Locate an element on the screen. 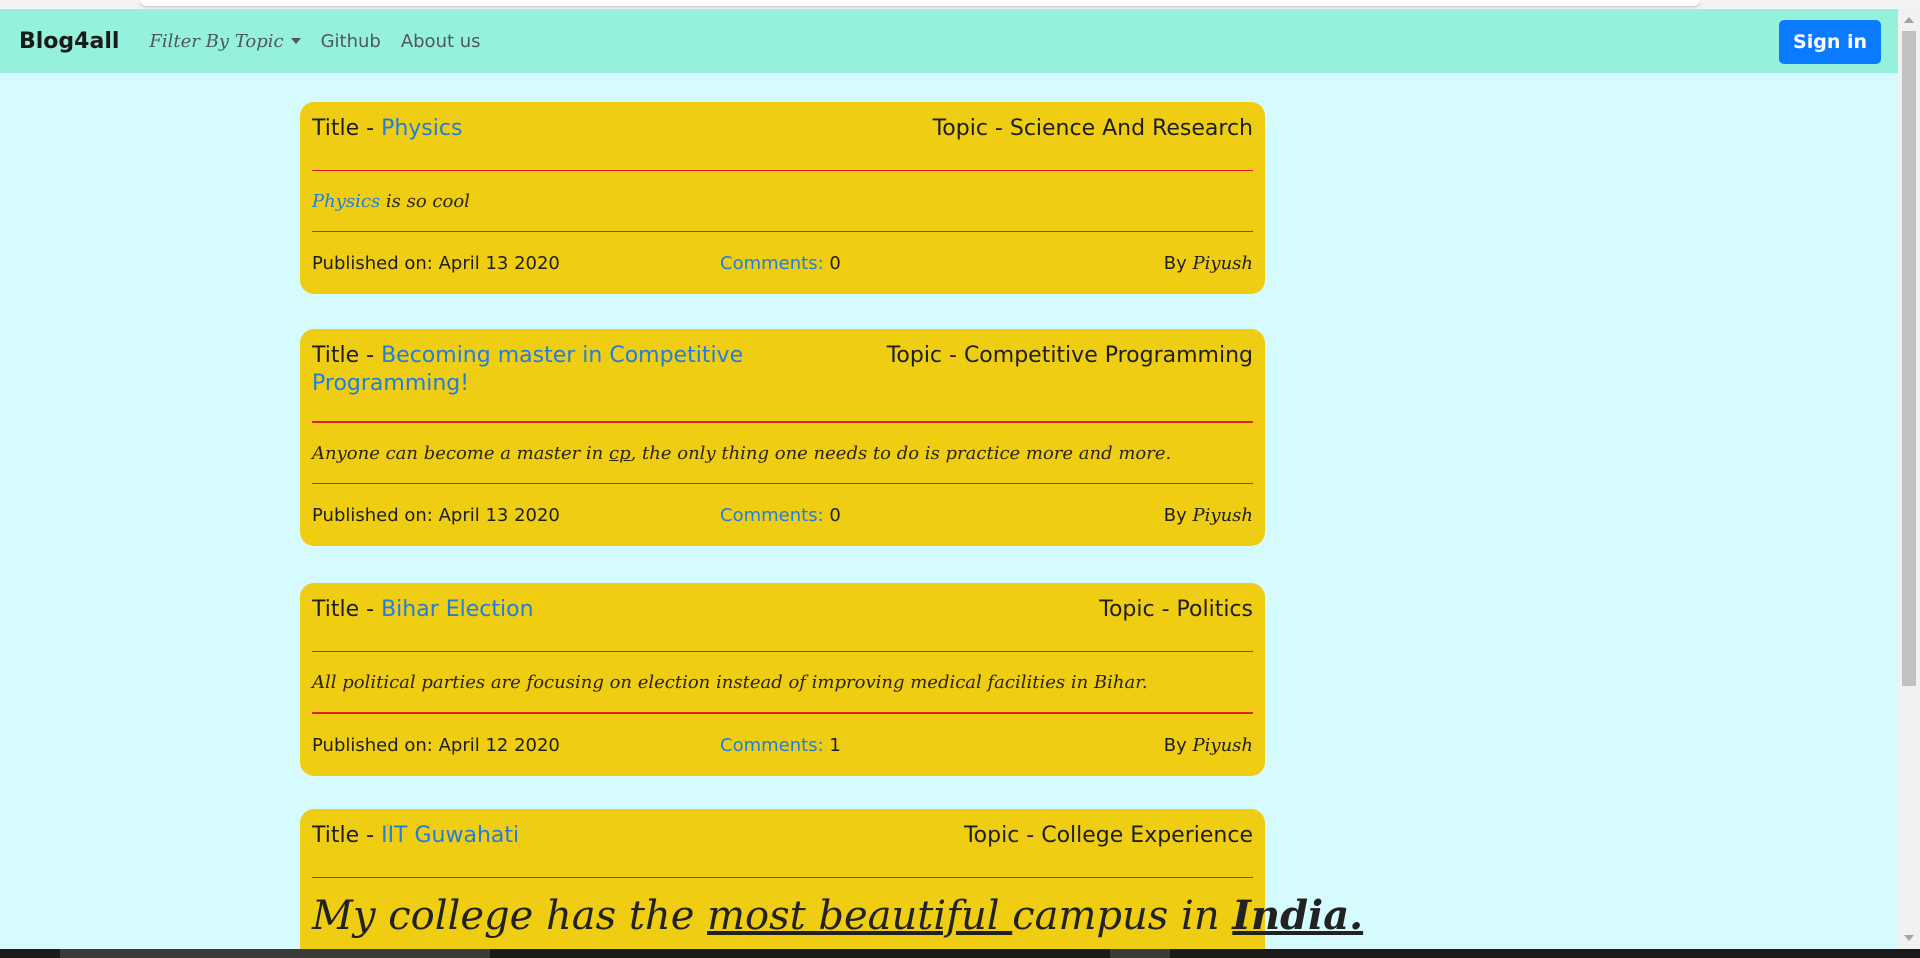 The width and height of the screenshot is (1920, 958). scrollbar-thumb is located at coordinates (1909, 358).